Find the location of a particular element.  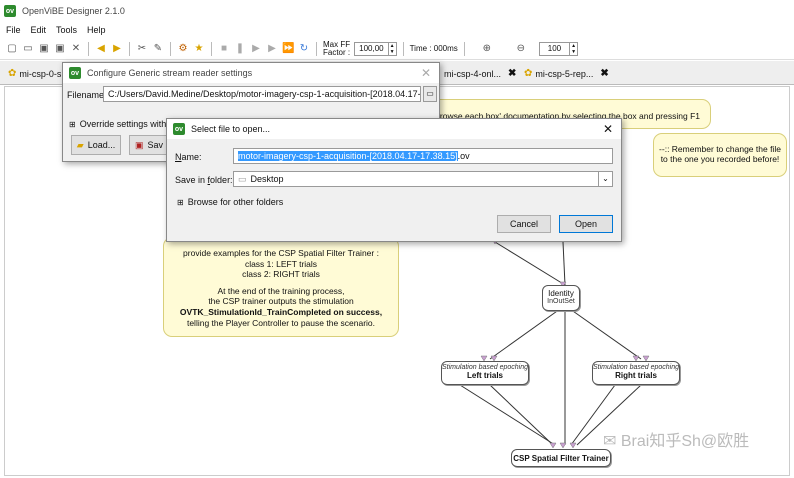

left-trials-box: Stimulation based epoching Left trials is located at coordinates (485, 373).